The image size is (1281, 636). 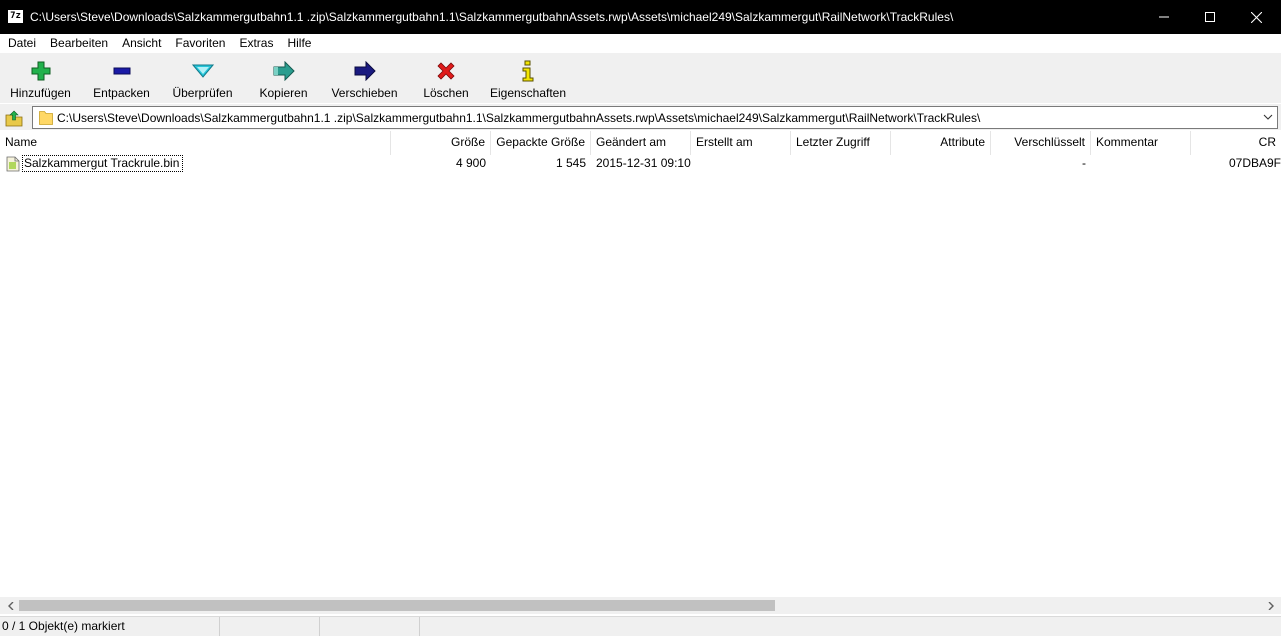 What do you see at coordinates (570, 163) in the screenshot?
I see `file-packed-size: 1 545` at bounding box center [570, 163].